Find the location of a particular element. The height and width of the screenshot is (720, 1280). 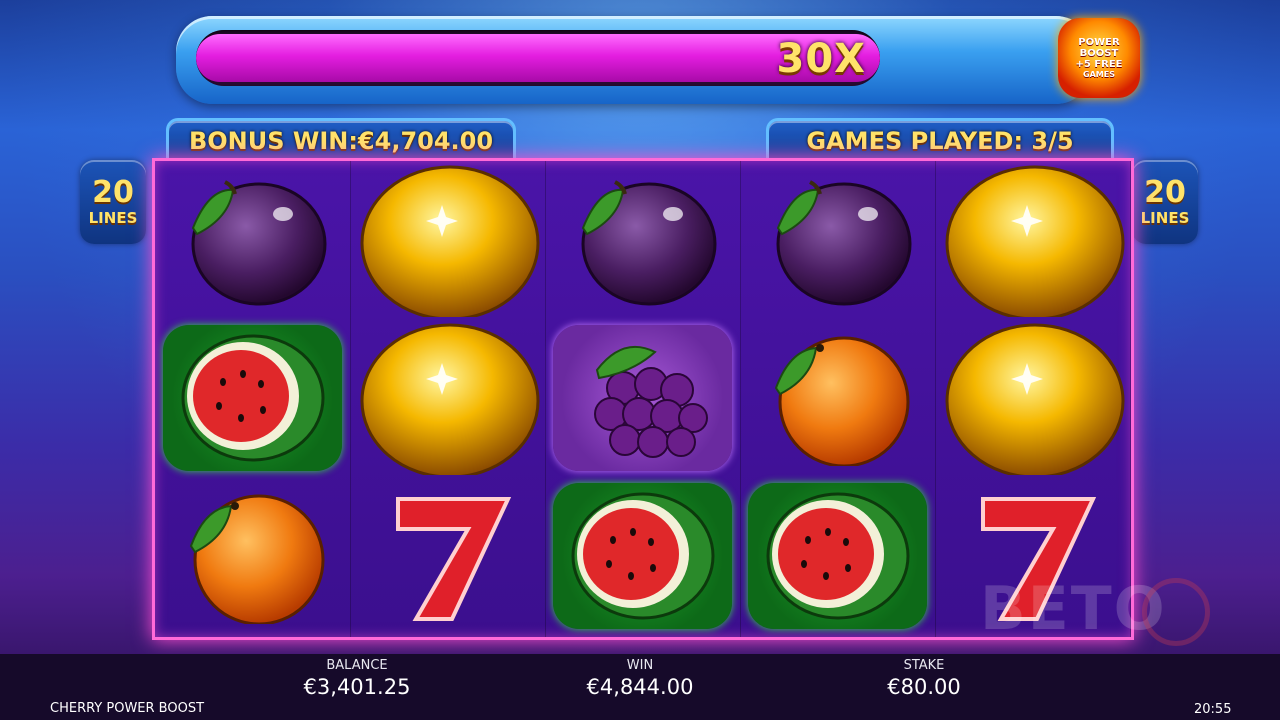

balance-display: BALANCE €3,401.25 is located at coordinates (357, 679).